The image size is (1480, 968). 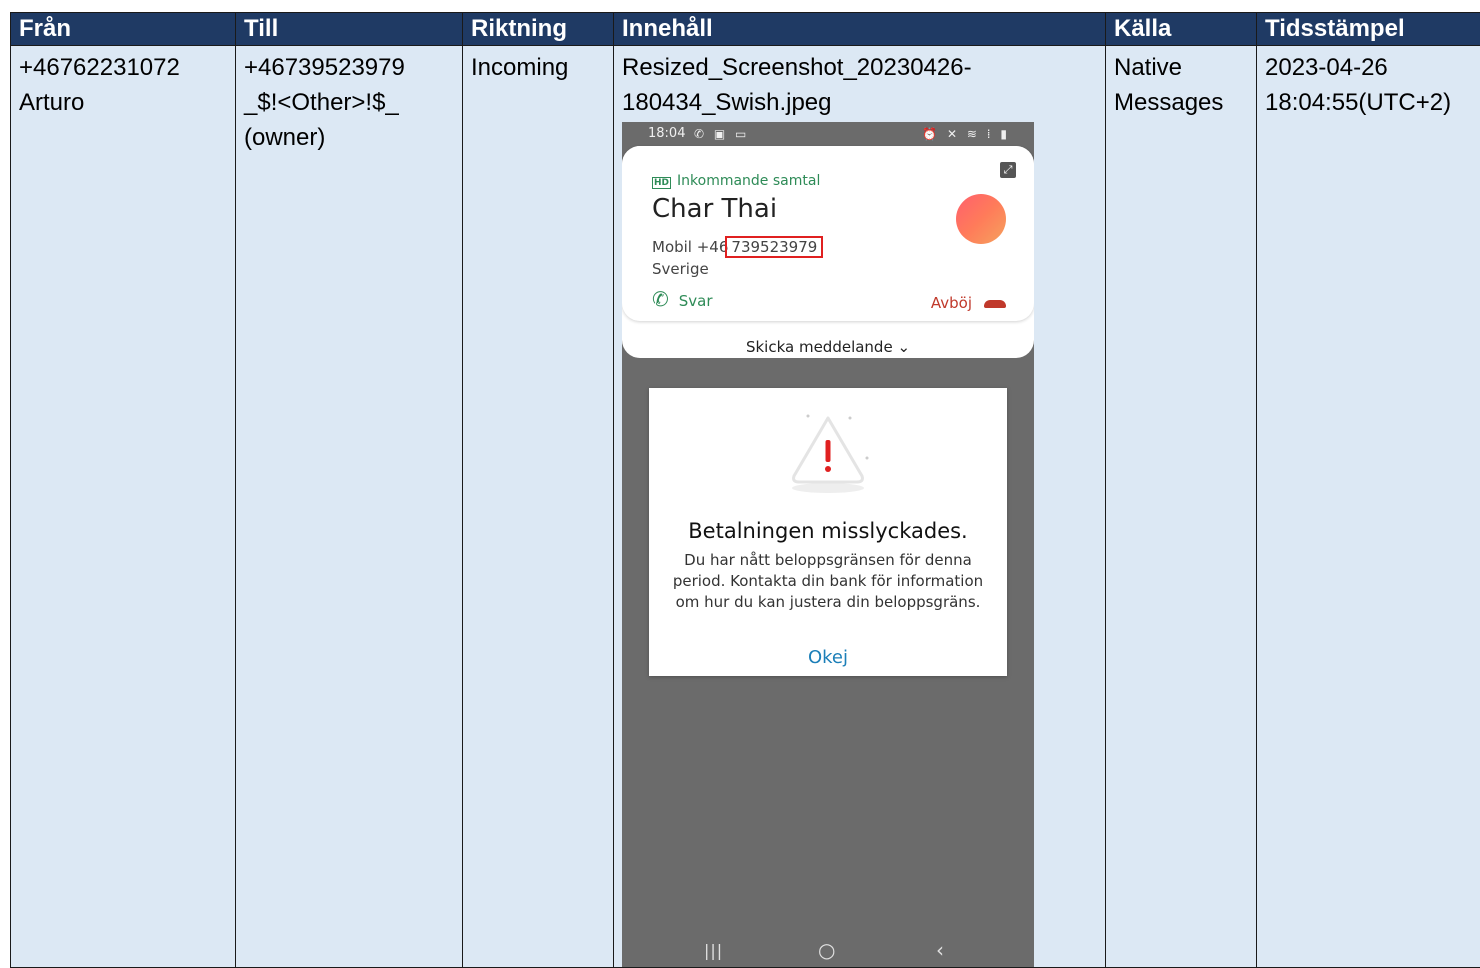 I want to click on home-icon: ○, so click(x=826, y=950).